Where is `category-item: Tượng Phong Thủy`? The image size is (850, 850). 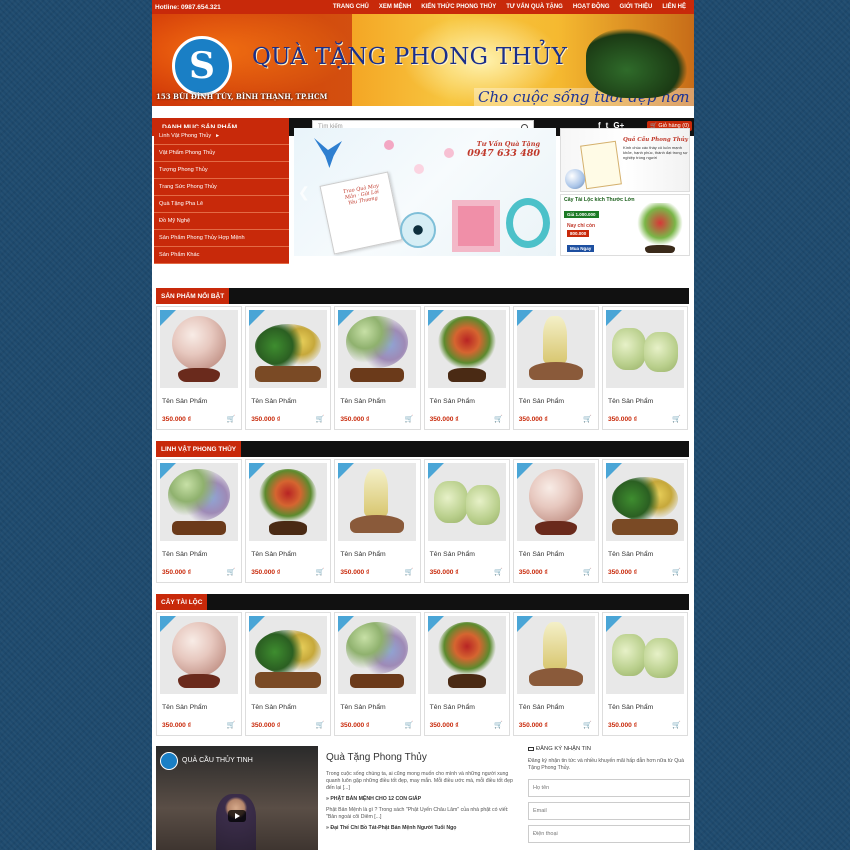 category-item: Tượng Phong Thủy is located at coordinates (221, 170).